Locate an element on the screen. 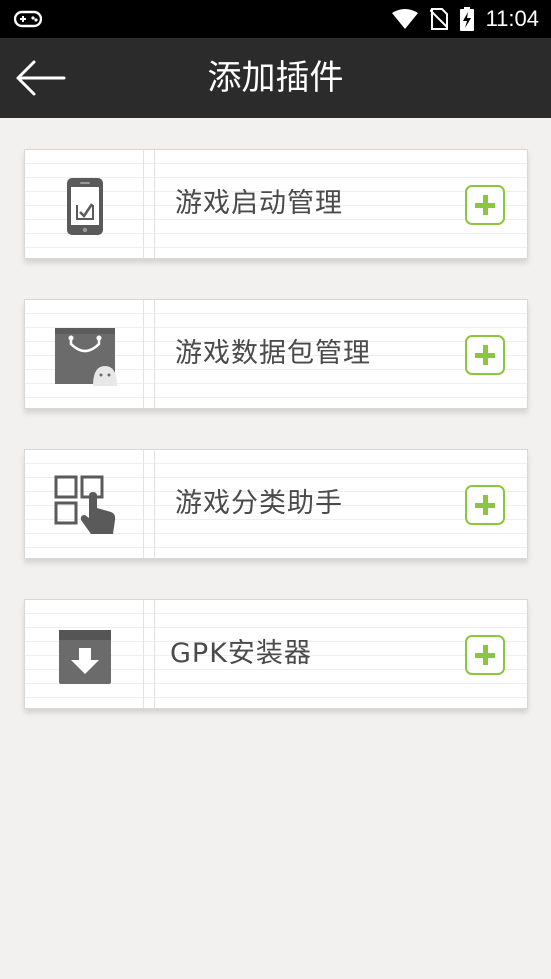 The width and height of the screenshot is (551, 979). plugin-card-gpk-installer: GPK安装器 is located at coordinates (276, 654).